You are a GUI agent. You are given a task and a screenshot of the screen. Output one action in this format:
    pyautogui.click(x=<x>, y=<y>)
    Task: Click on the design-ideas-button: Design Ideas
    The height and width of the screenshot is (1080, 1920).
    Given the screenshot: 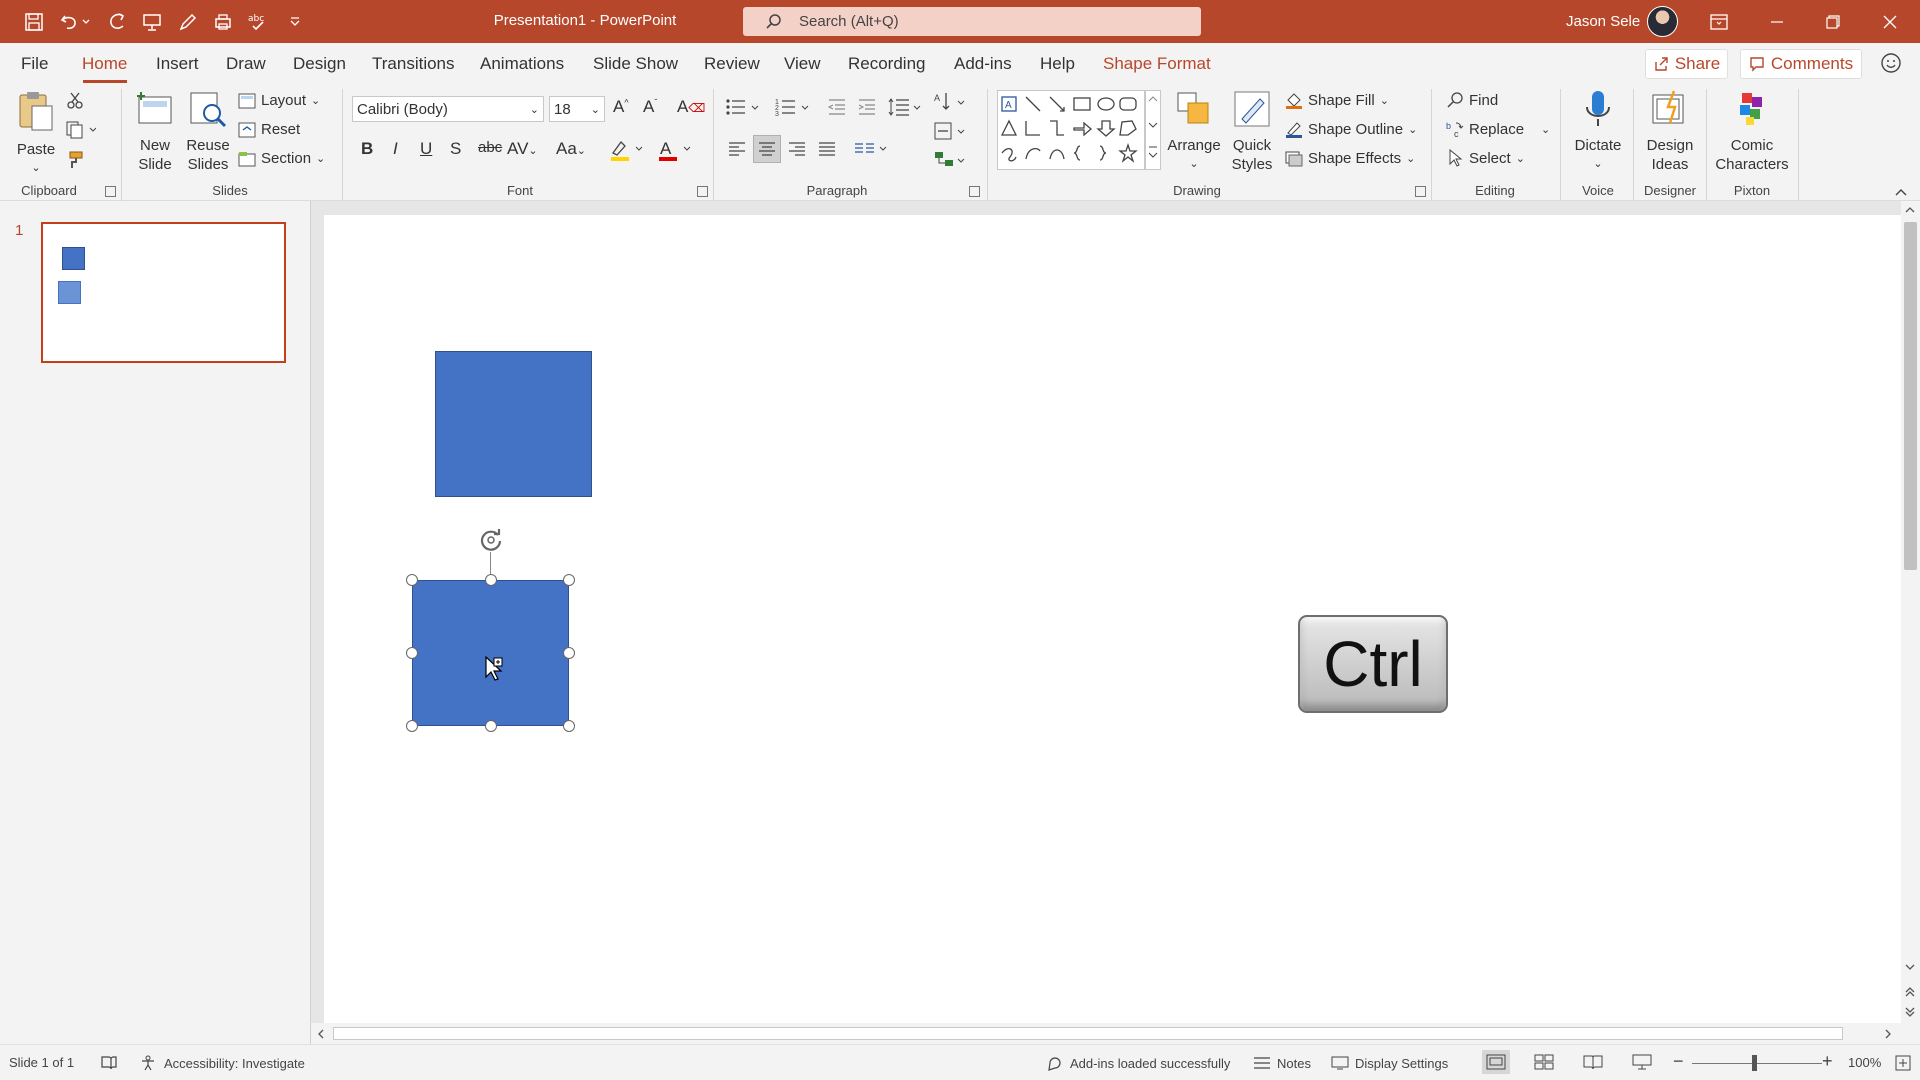 What is the action you would take?
    pyautogui.click(x=1670, y=131)
    